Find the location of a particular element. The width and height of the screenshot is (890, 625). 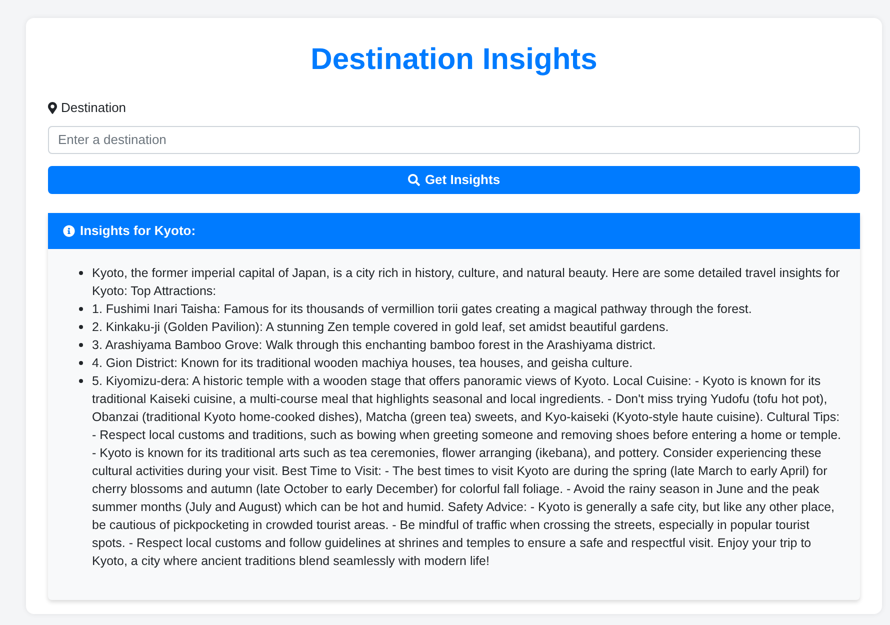

info-icon is located at coordinates (69, 230).